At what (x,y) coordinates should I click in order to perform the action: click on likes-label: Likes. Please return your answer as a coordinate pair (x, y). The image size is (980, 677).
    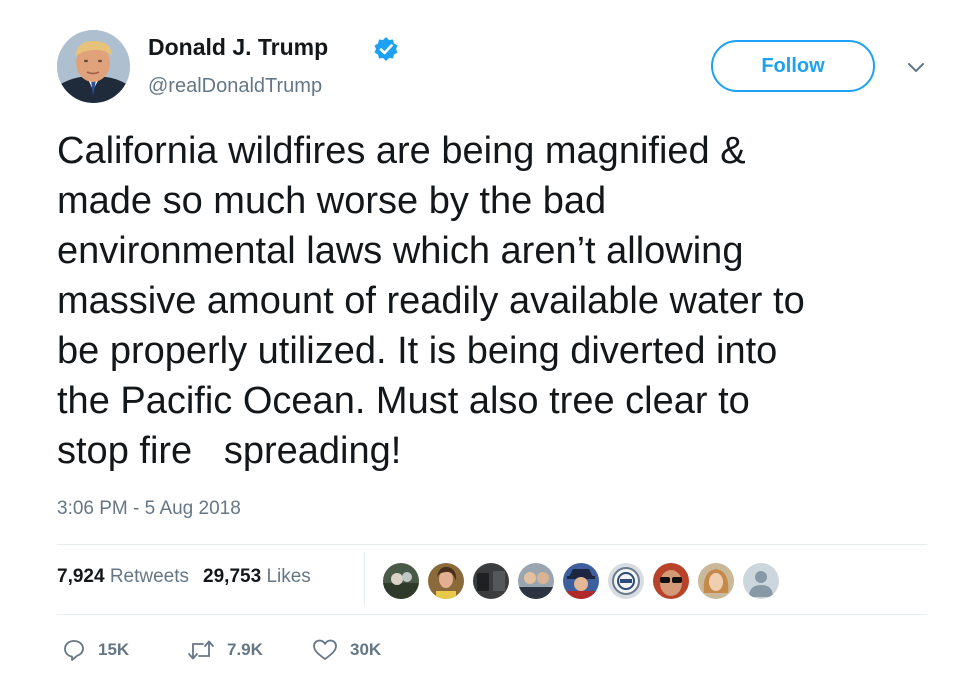
    Looking at the image, I should click on (288, 576).